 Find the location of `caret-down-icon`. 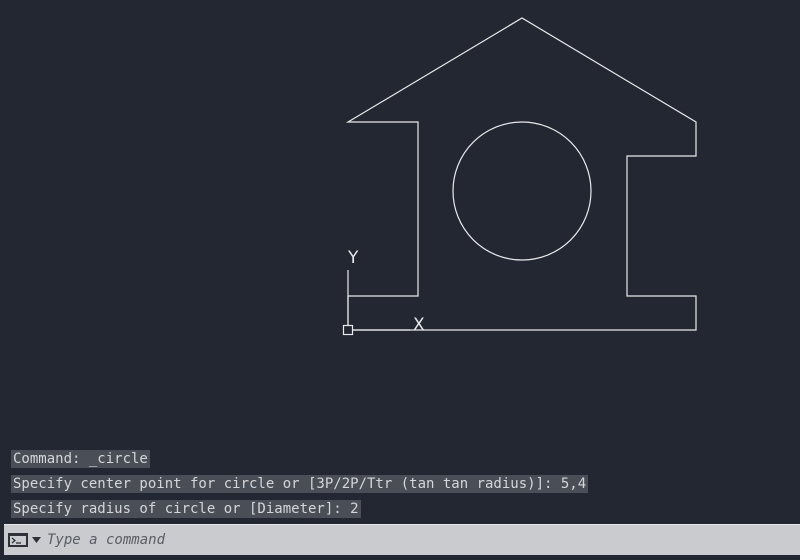

caret-down-icon is located at coordinates (36, 540).